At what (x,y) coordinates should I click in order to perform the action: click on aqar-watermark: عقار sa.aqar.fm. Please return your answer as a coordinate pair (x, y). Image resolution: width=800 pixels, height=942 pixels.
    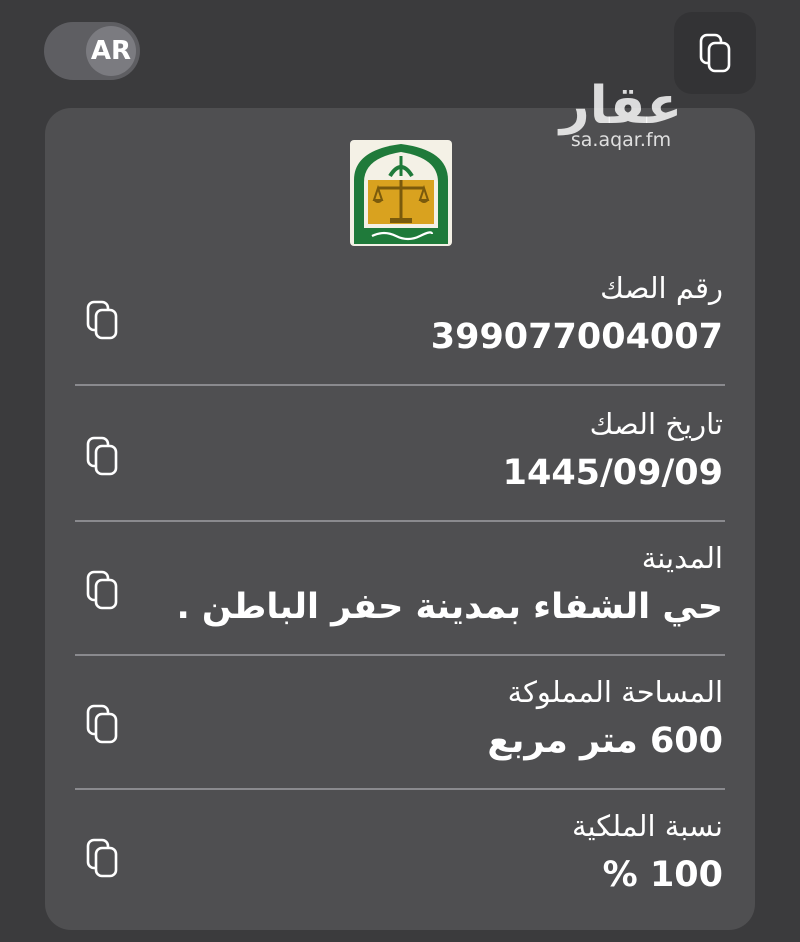
    Looking at the image, I should click on (621, 114).